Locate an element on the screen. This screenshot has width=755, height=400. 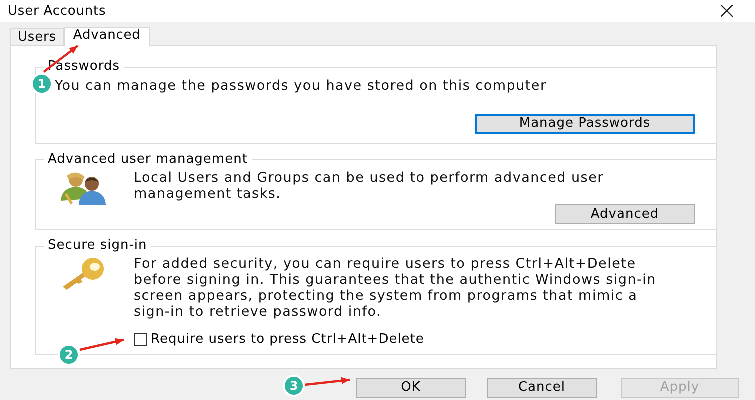
group-description: You can manage the passwords you have stored on this computer is located at coordinates (301, 85).